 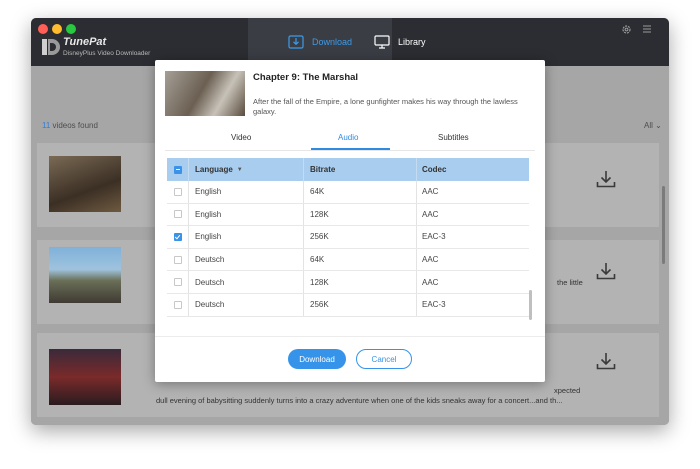 What do you see at coordinates (434, 305) in the screenshot?
I see `cell-codec: EAC-3` at bounding box center [434, 305].